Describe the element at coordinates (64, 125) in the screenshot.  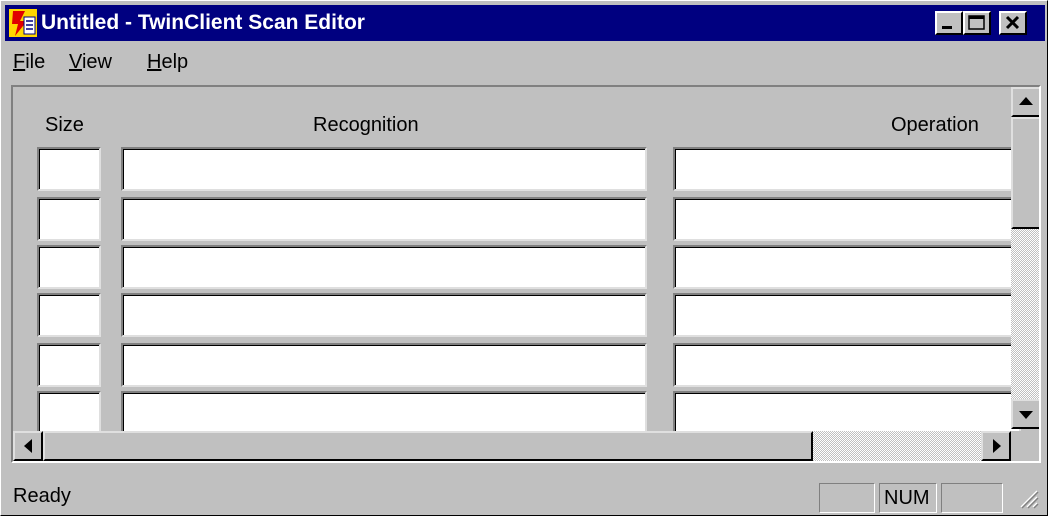
I see `size-column-header: Size` at that location.